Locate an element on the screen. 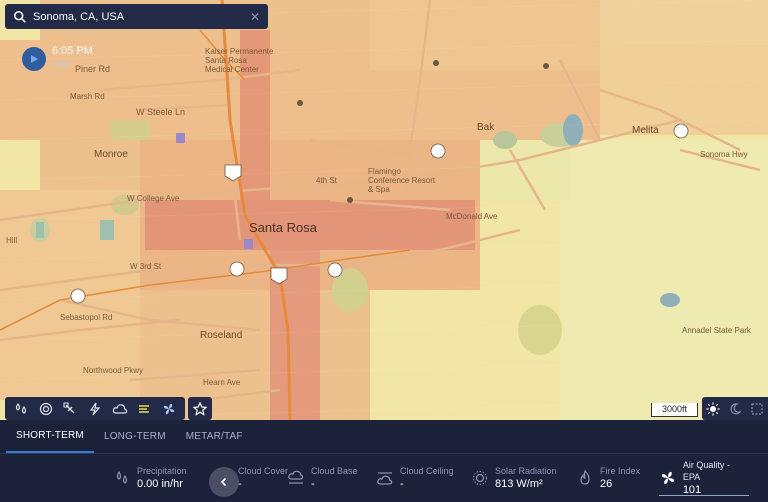 The height and width of the screenshot is (502, 768). location-search: Sonoma, CA, USA ✕ is located at coordinates (136, 16).